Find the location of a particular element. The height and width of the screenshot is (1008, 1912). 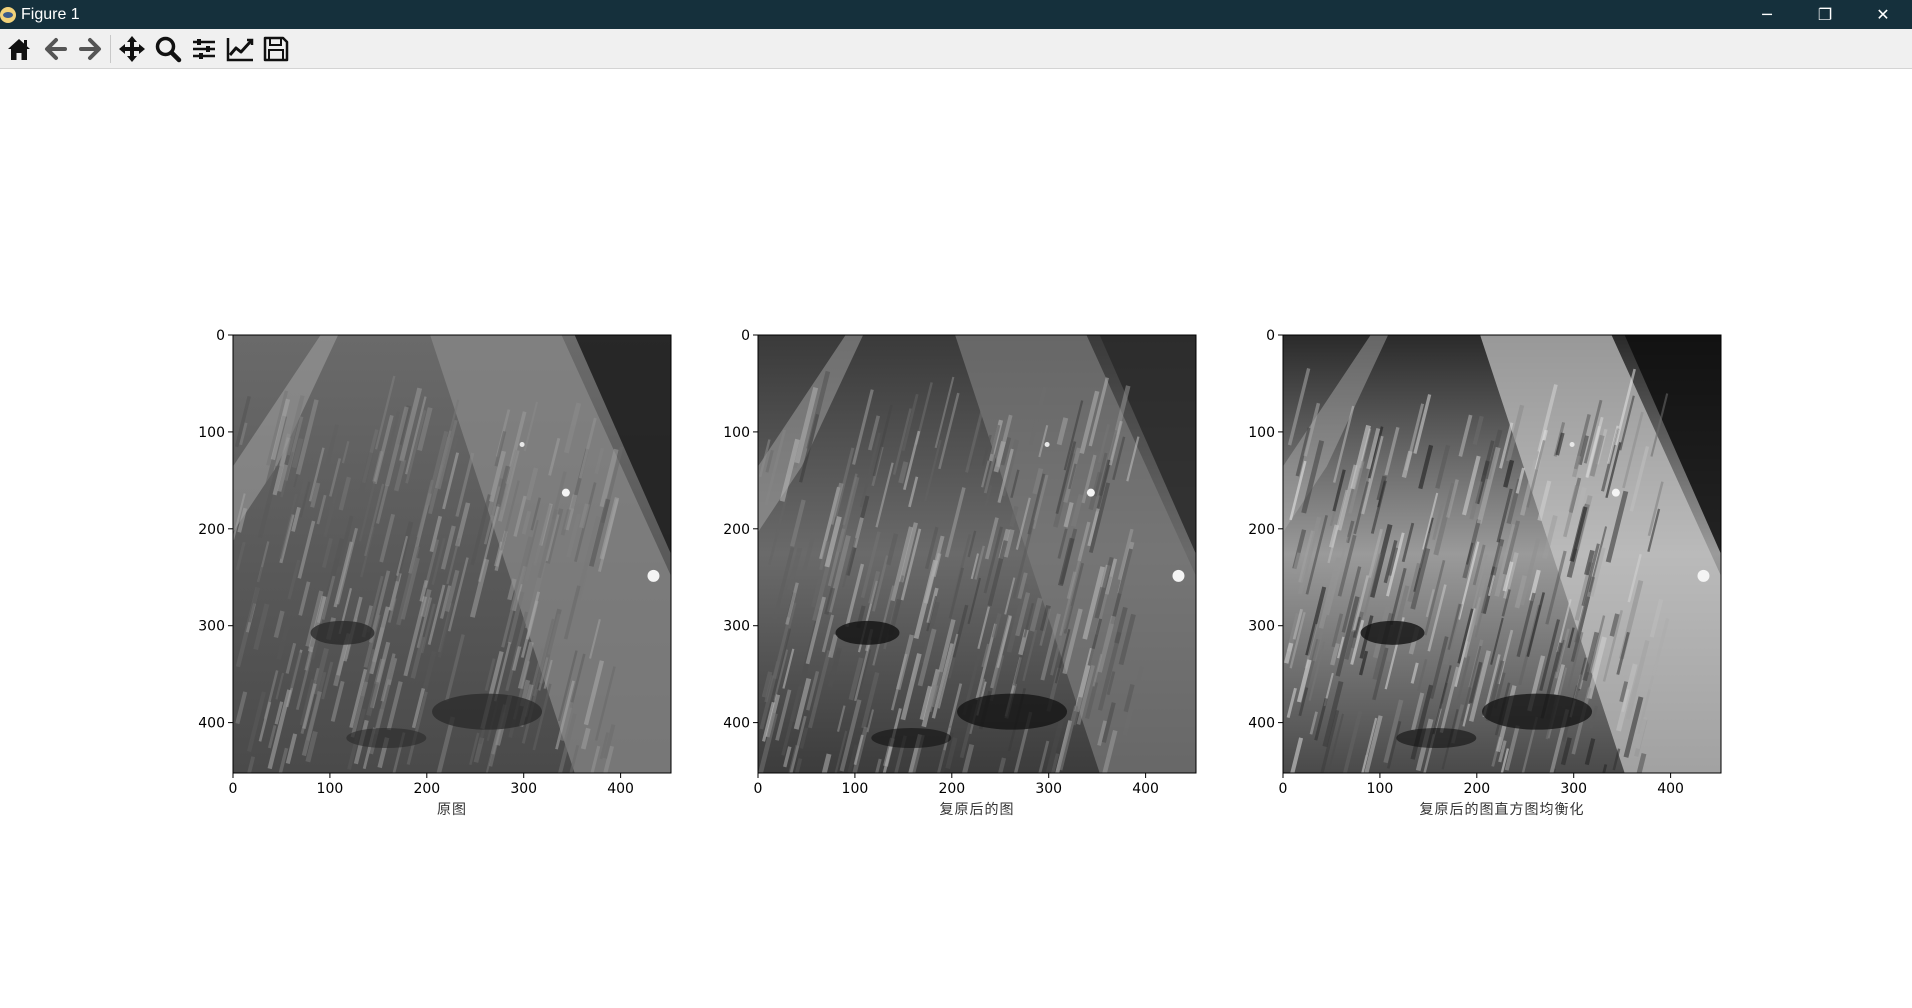

home-icon is located at coordinates (19, 49).